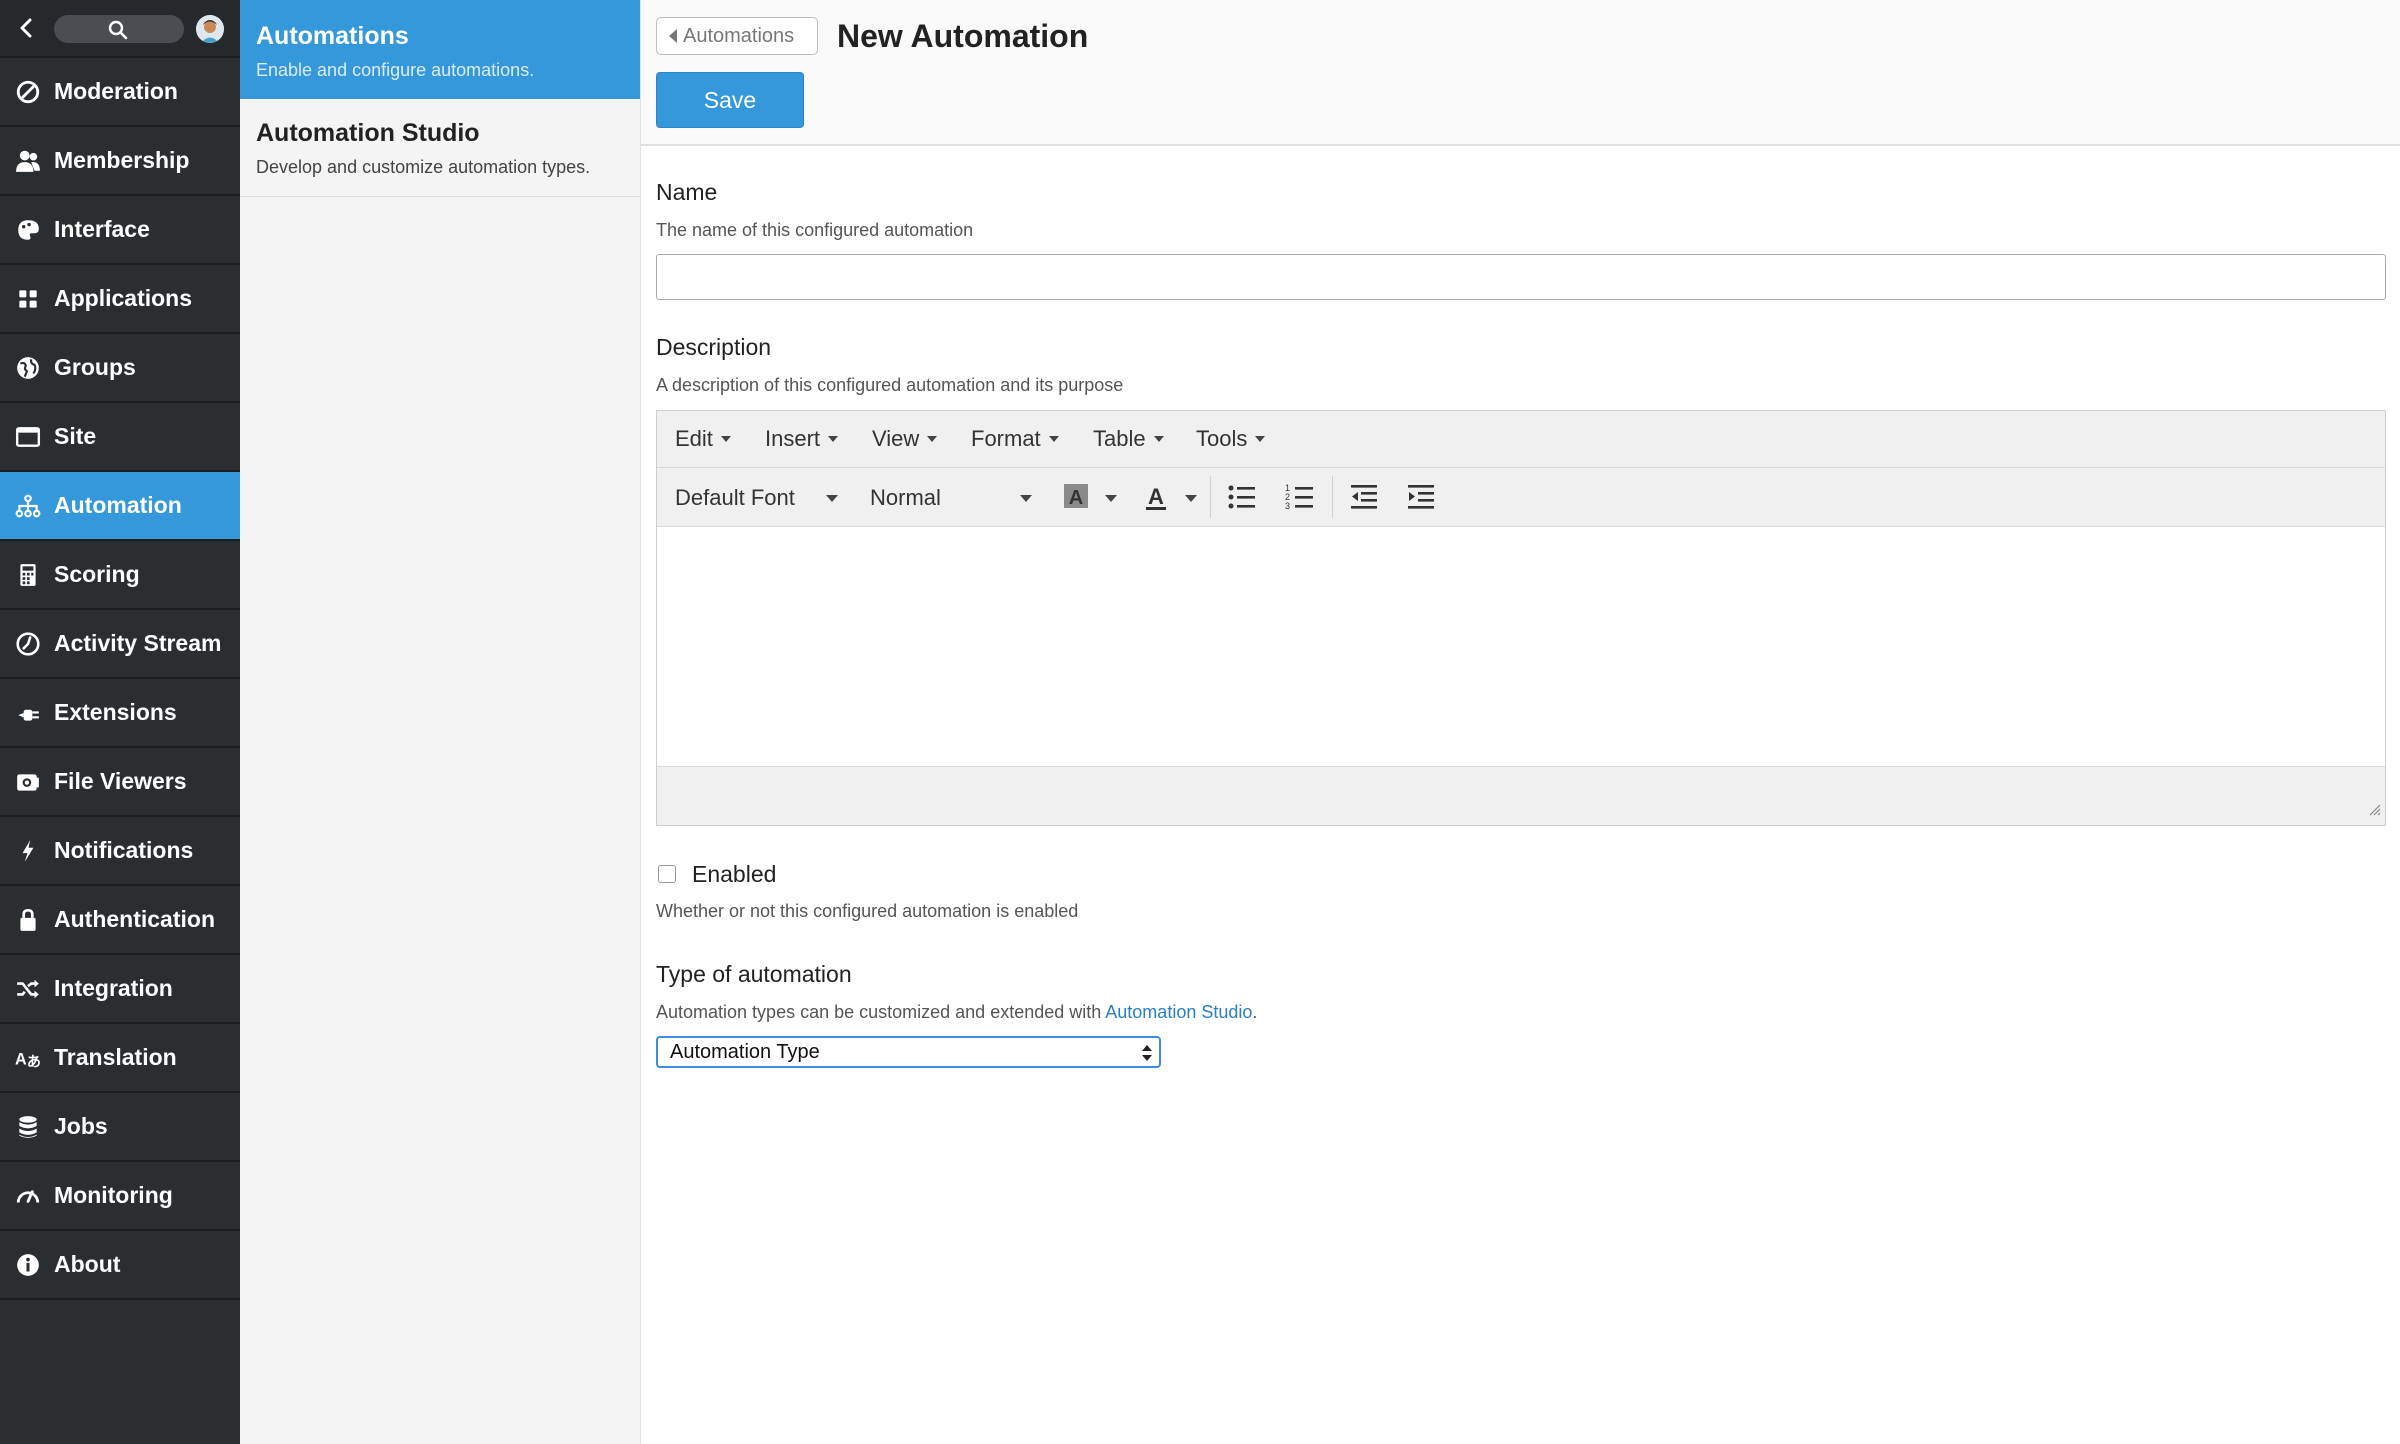 The height and width of the screenshot is (1444, 2400). Describe the element at coordinates (1421, 499) in the screenshot. I see `indent-icon` at that location.